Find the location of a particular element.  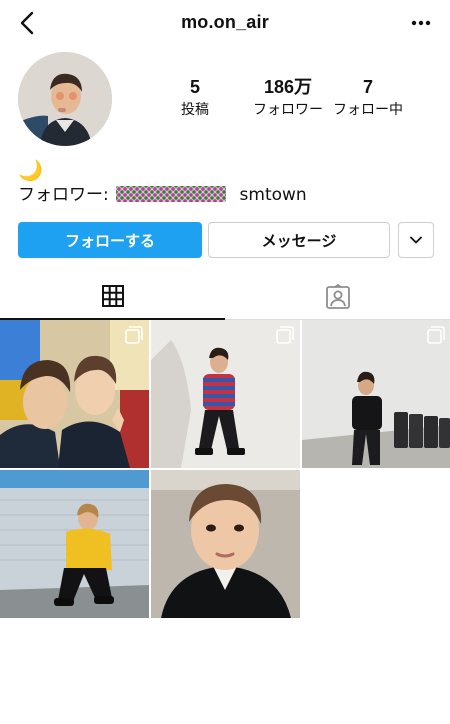

grid-icon is located at coordinates (112, 296).